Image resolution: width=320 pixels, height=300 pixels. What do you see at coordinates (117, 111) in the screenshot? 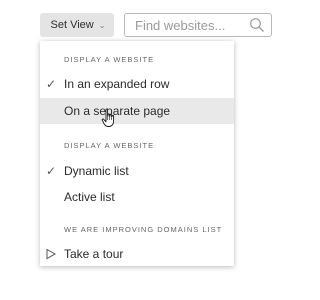
I see `menu-item-label: On a separate page` at bounding box center [117, 111].